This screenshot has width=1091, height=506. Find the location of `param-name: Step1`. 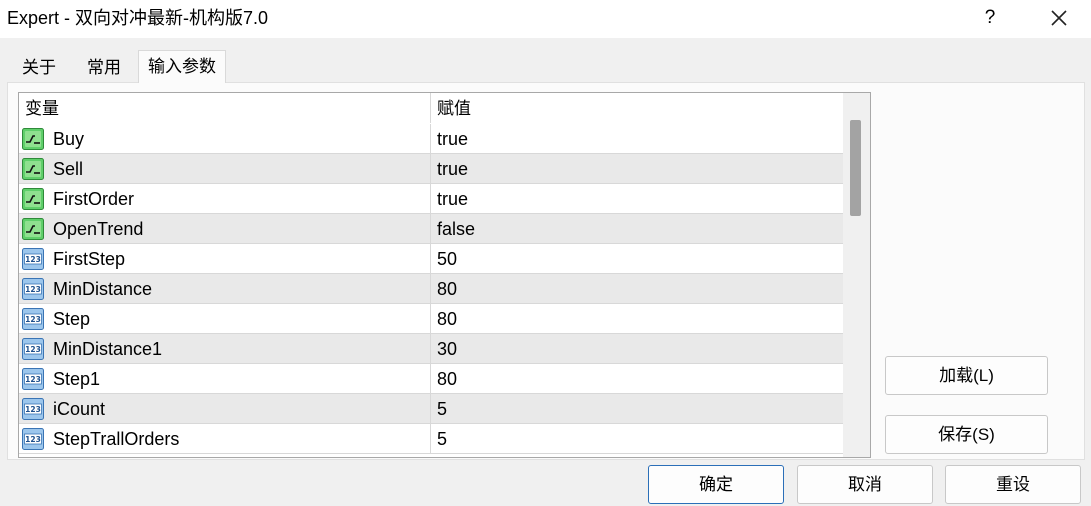

param-name: Step1 is located at coordinates (77, 379).